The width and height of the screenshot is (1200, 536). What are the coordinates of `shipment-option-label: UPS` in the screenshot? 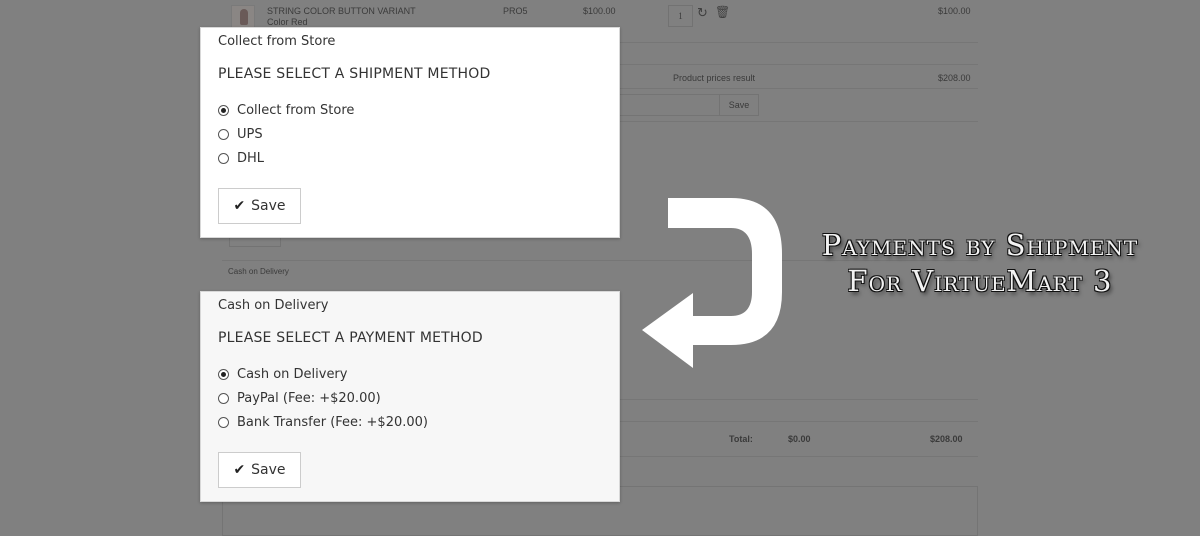 It's located at (250, 134).